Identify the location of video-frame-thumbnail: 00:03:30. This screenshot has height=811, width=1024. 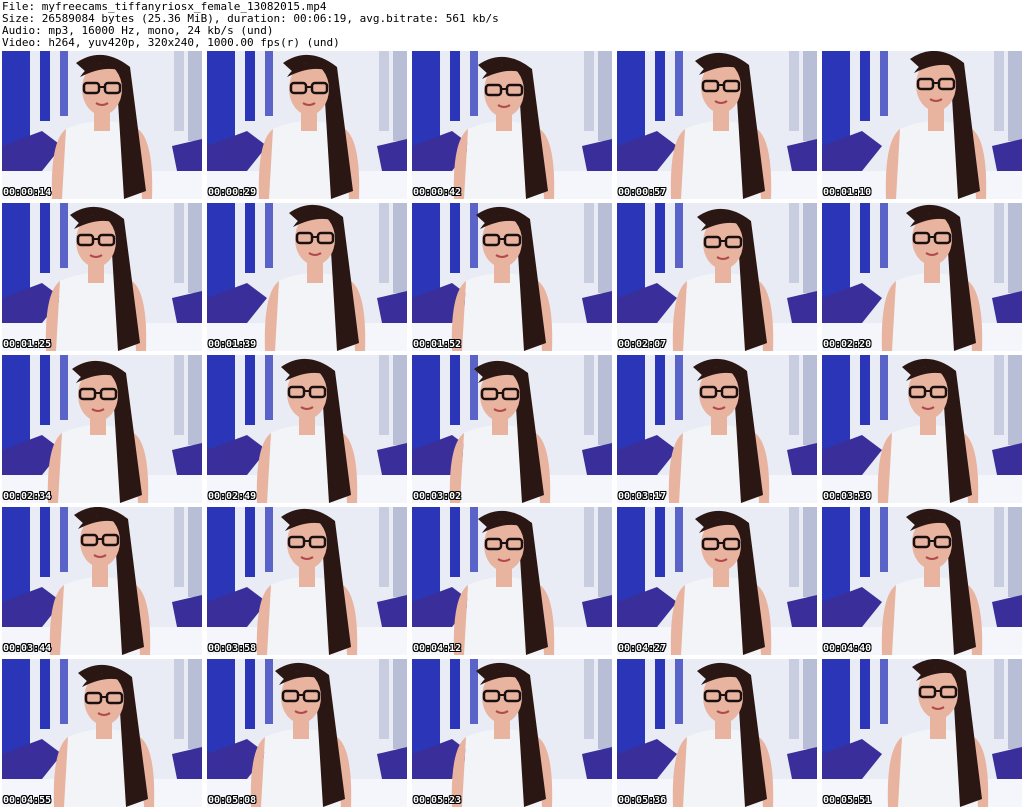
(922, 429).